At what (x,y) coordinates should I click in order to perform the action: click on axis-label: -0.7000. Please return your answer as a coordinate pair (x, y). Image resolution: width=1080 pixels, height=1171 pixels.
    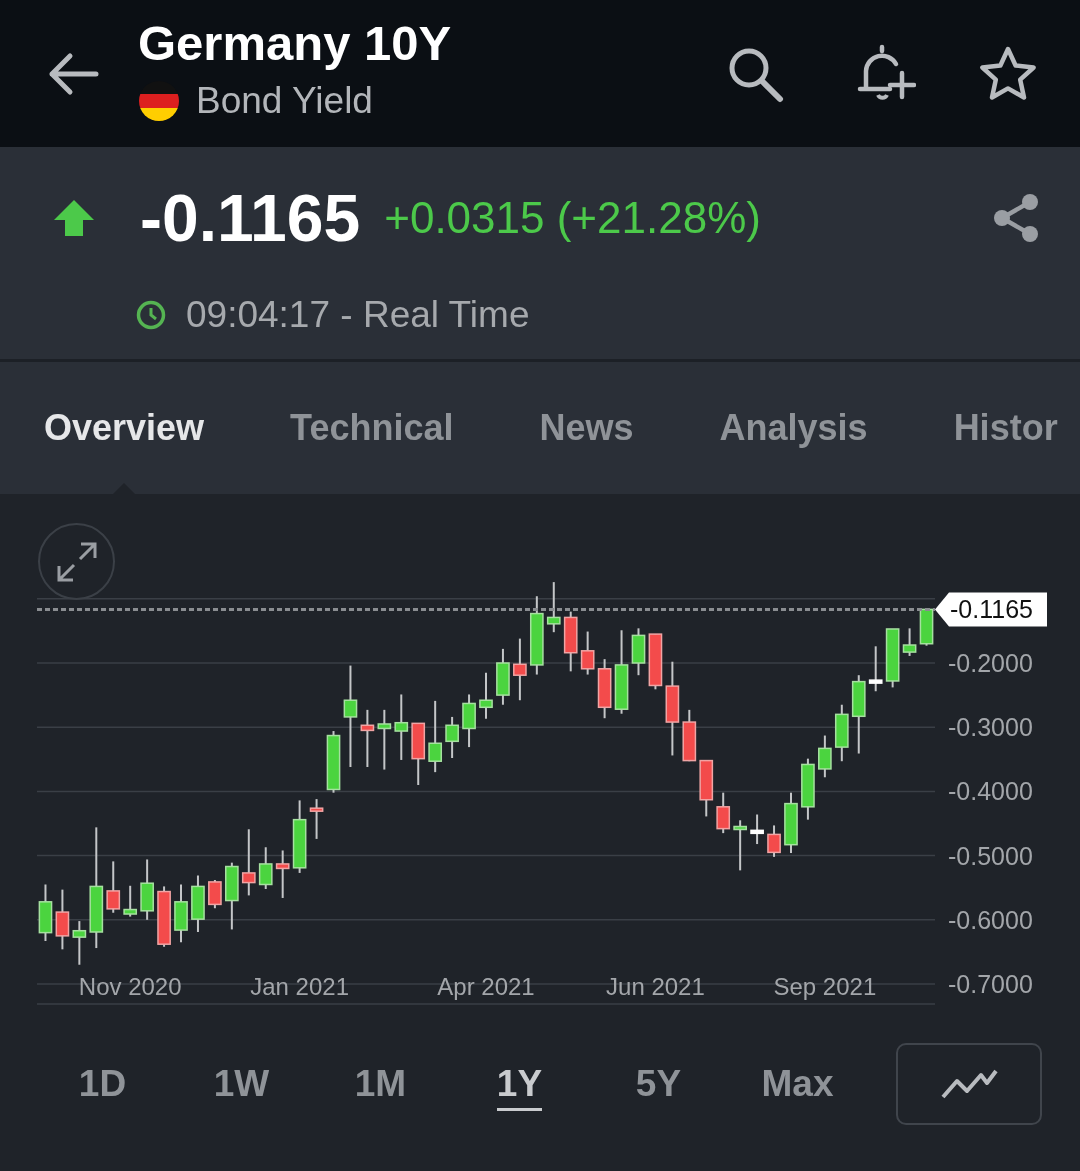
    Looking at the image, I should click on (990, 984).